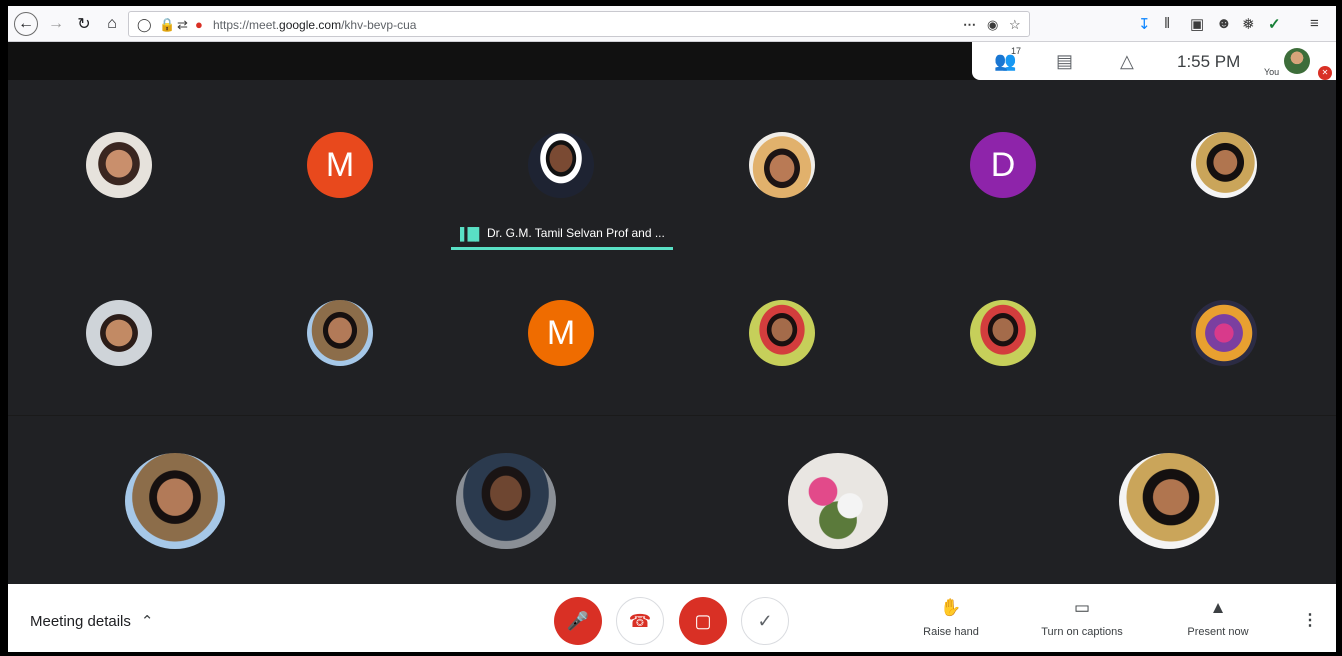 This screenshot has height=656, width=1342. What do you see at coordinates (1144, 24) in the screenshot?
I see `download-icon: ↧` at bounding box center [1144, 24].